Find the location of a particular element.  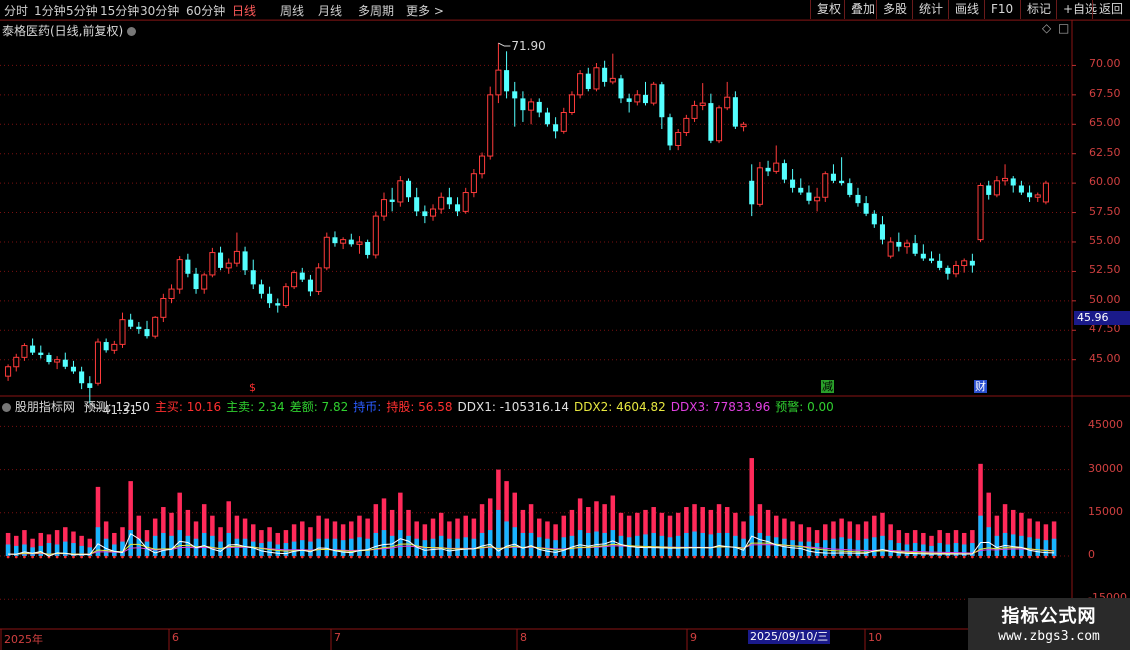

indicator-menu-icon is located at coordinates (6, 407).